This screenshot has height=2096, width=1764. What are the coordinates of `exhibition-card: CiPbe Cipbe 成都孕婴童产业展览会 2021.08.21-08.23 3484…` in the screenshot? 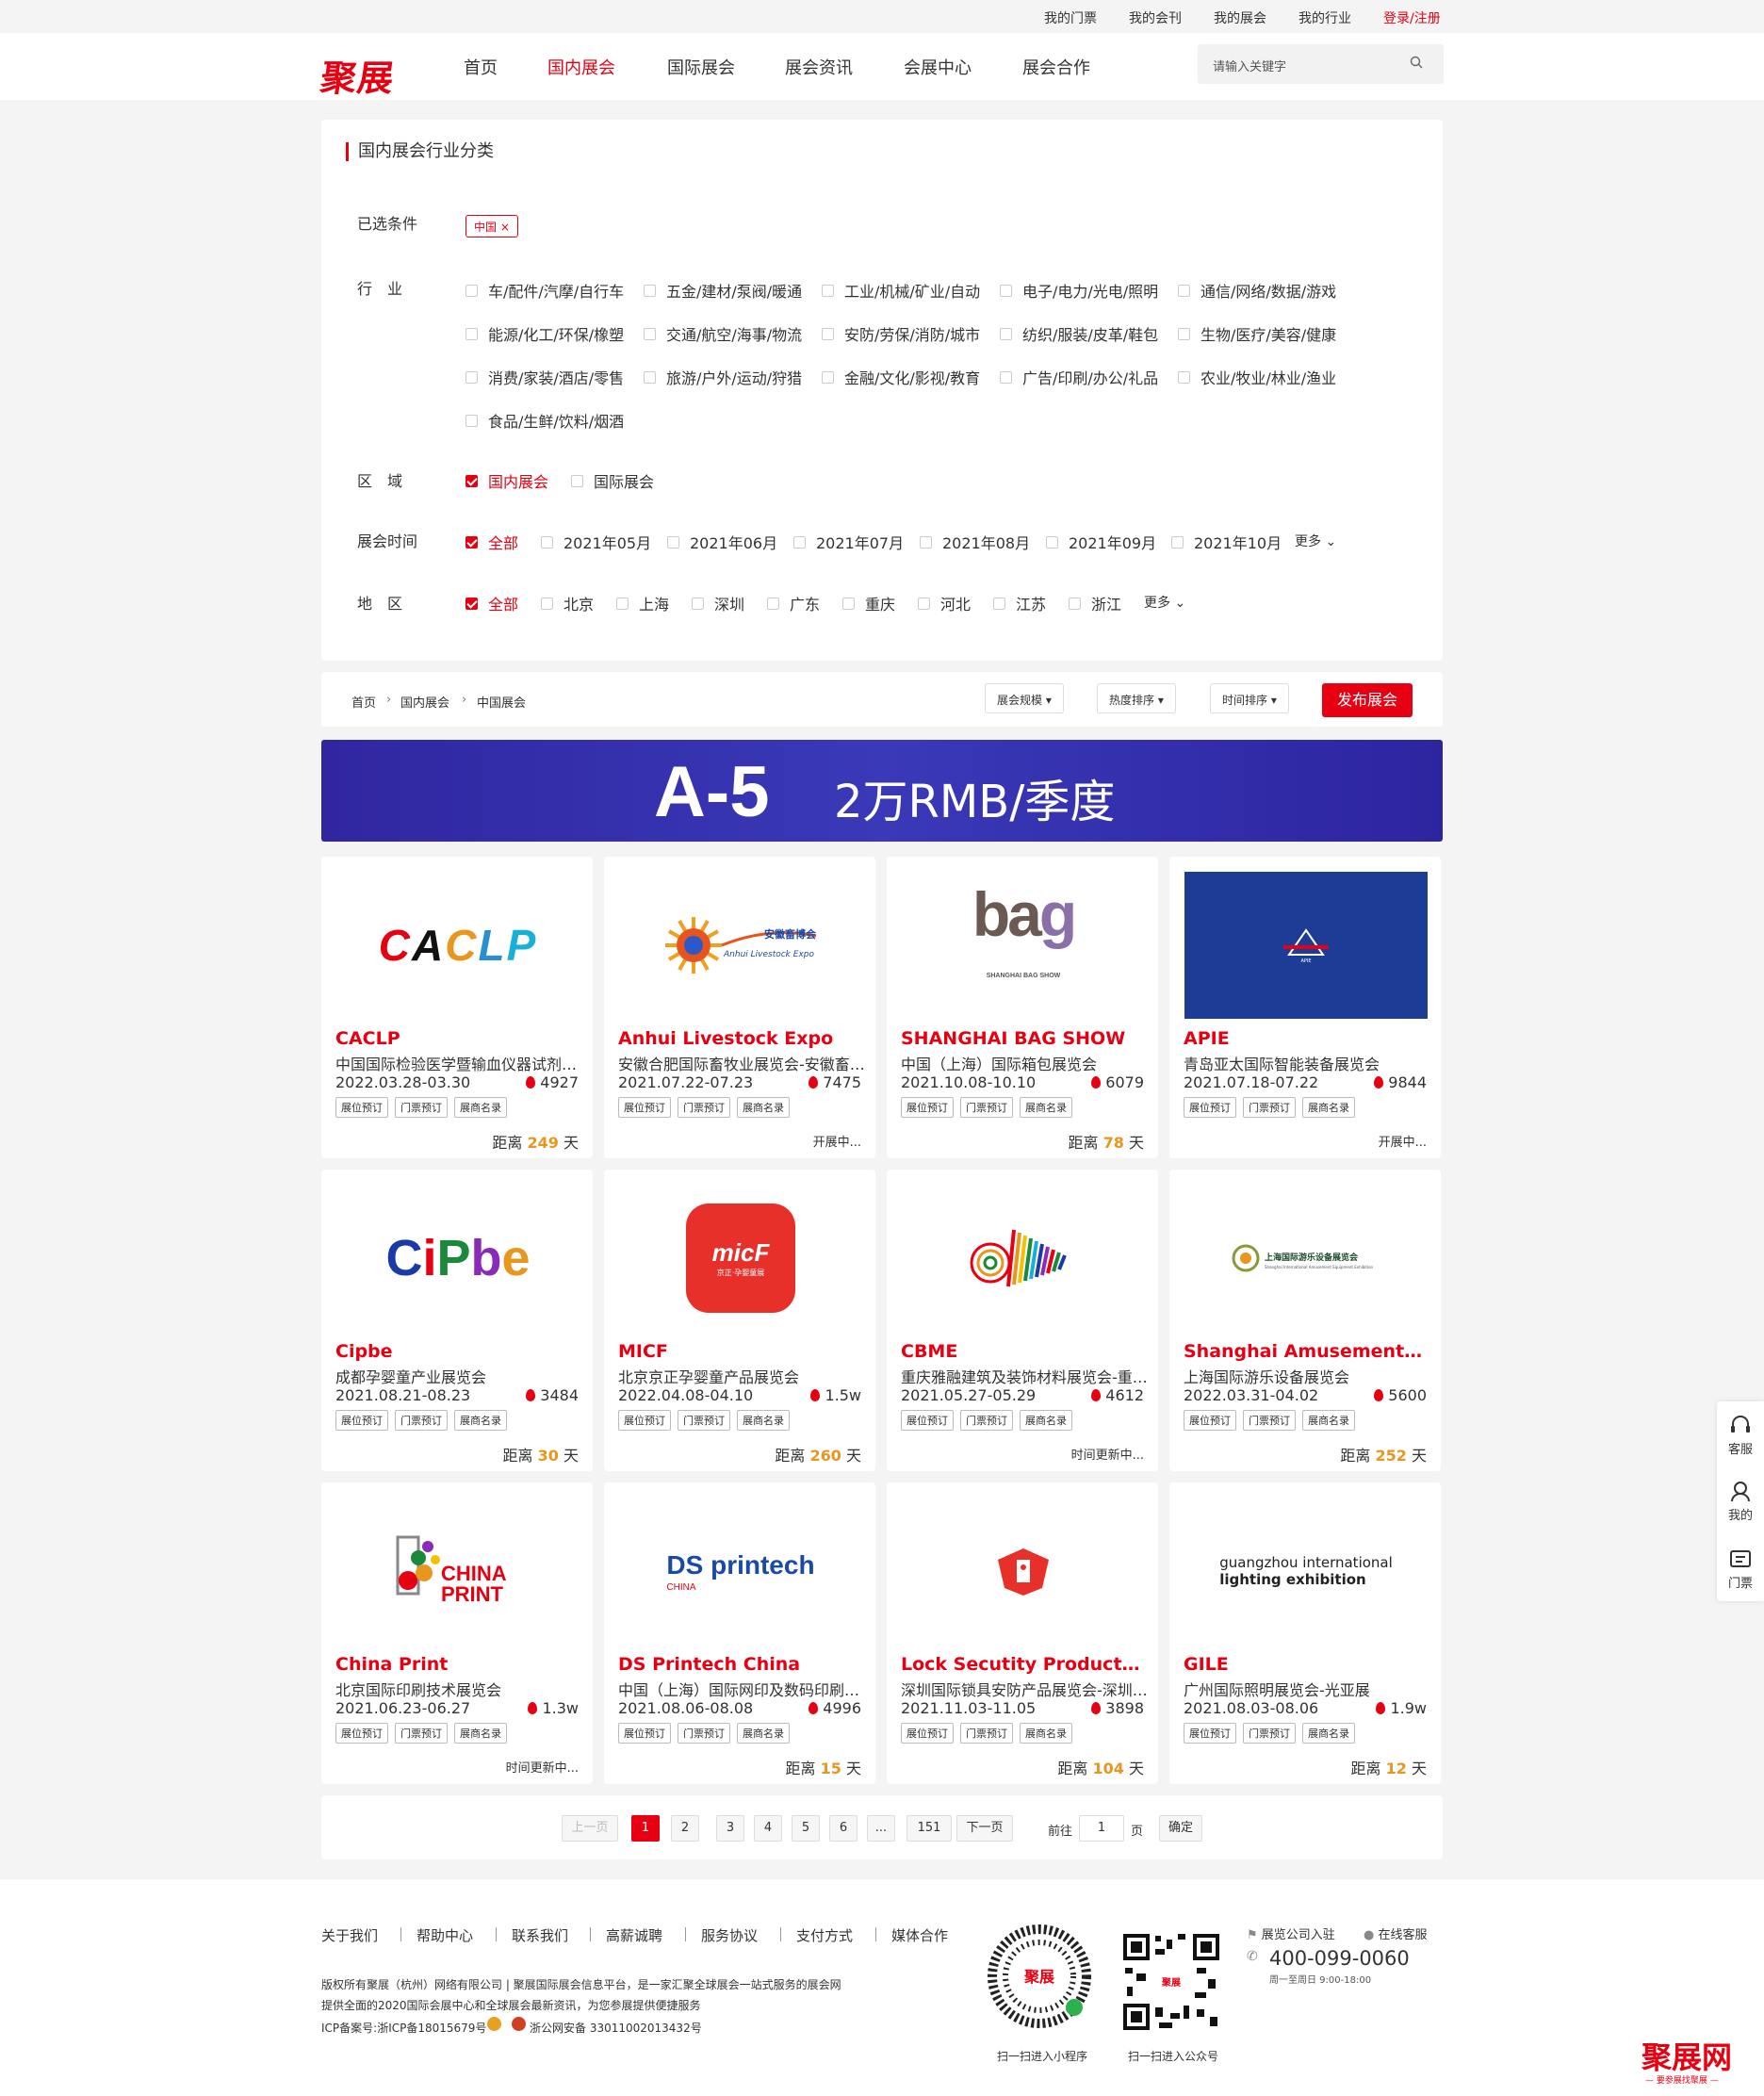 It's located at (457, 1321).